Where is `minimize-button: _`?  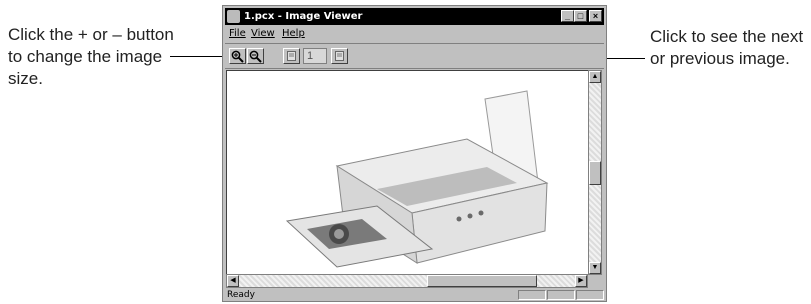
minimize-button: _ is located at coordinates (567, 16).